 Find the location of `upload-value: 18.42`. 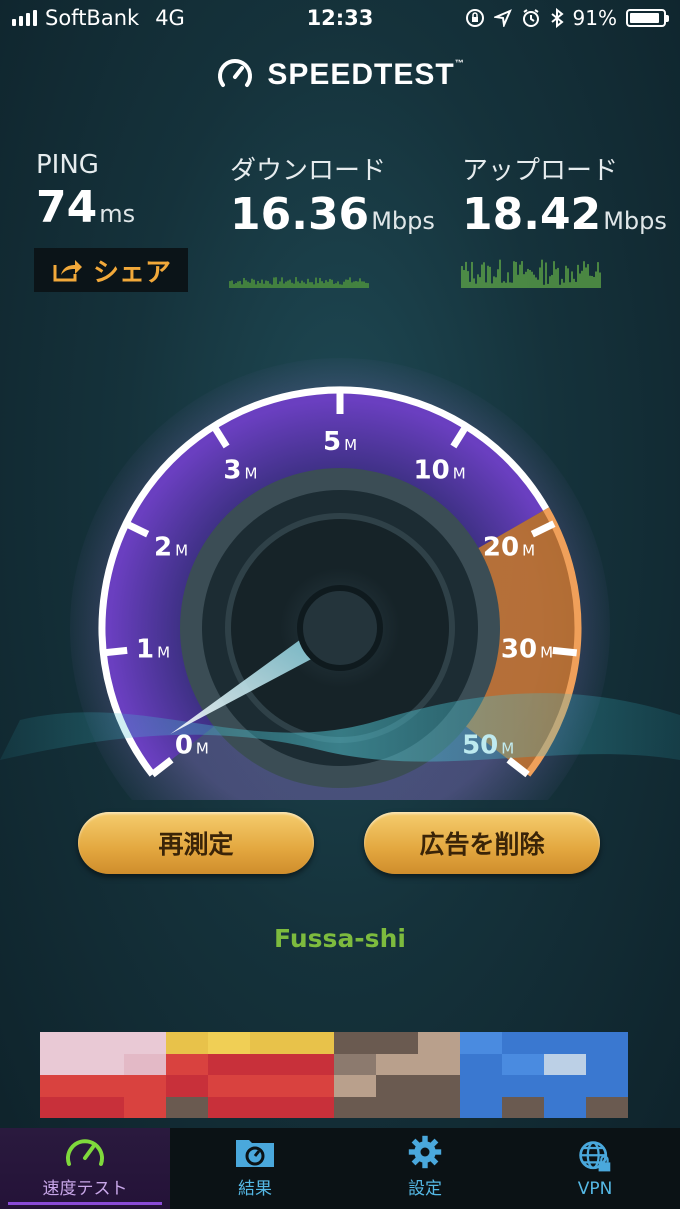

upload-value: 18.42 is located at coordinates (532, 214).